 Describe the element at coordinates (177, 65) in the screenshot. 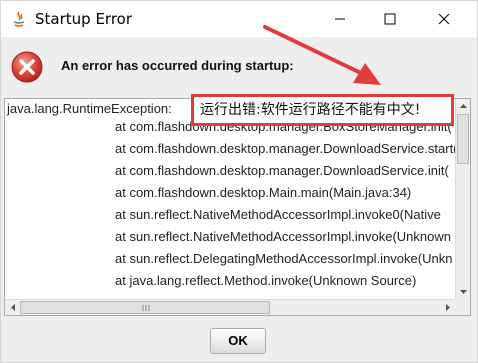

I see `error-headline: An error has occurred during startup:` at that location.